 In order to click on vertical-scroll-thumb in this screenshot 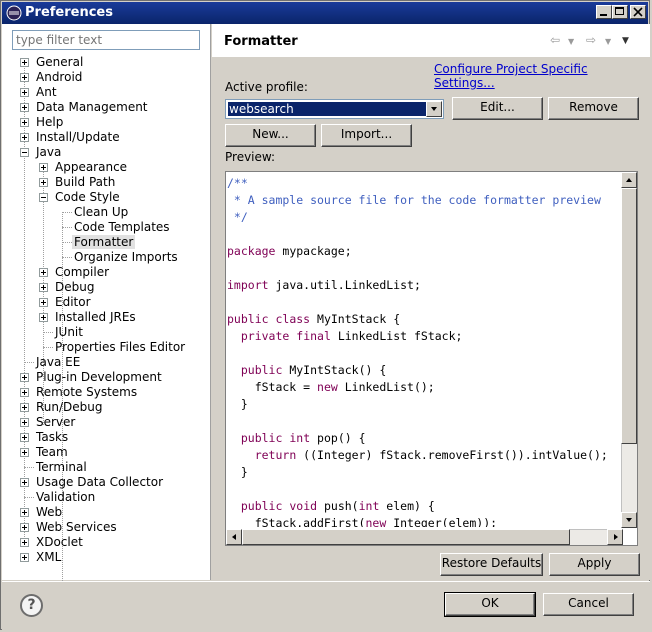, I will do `click(629, 316)`.